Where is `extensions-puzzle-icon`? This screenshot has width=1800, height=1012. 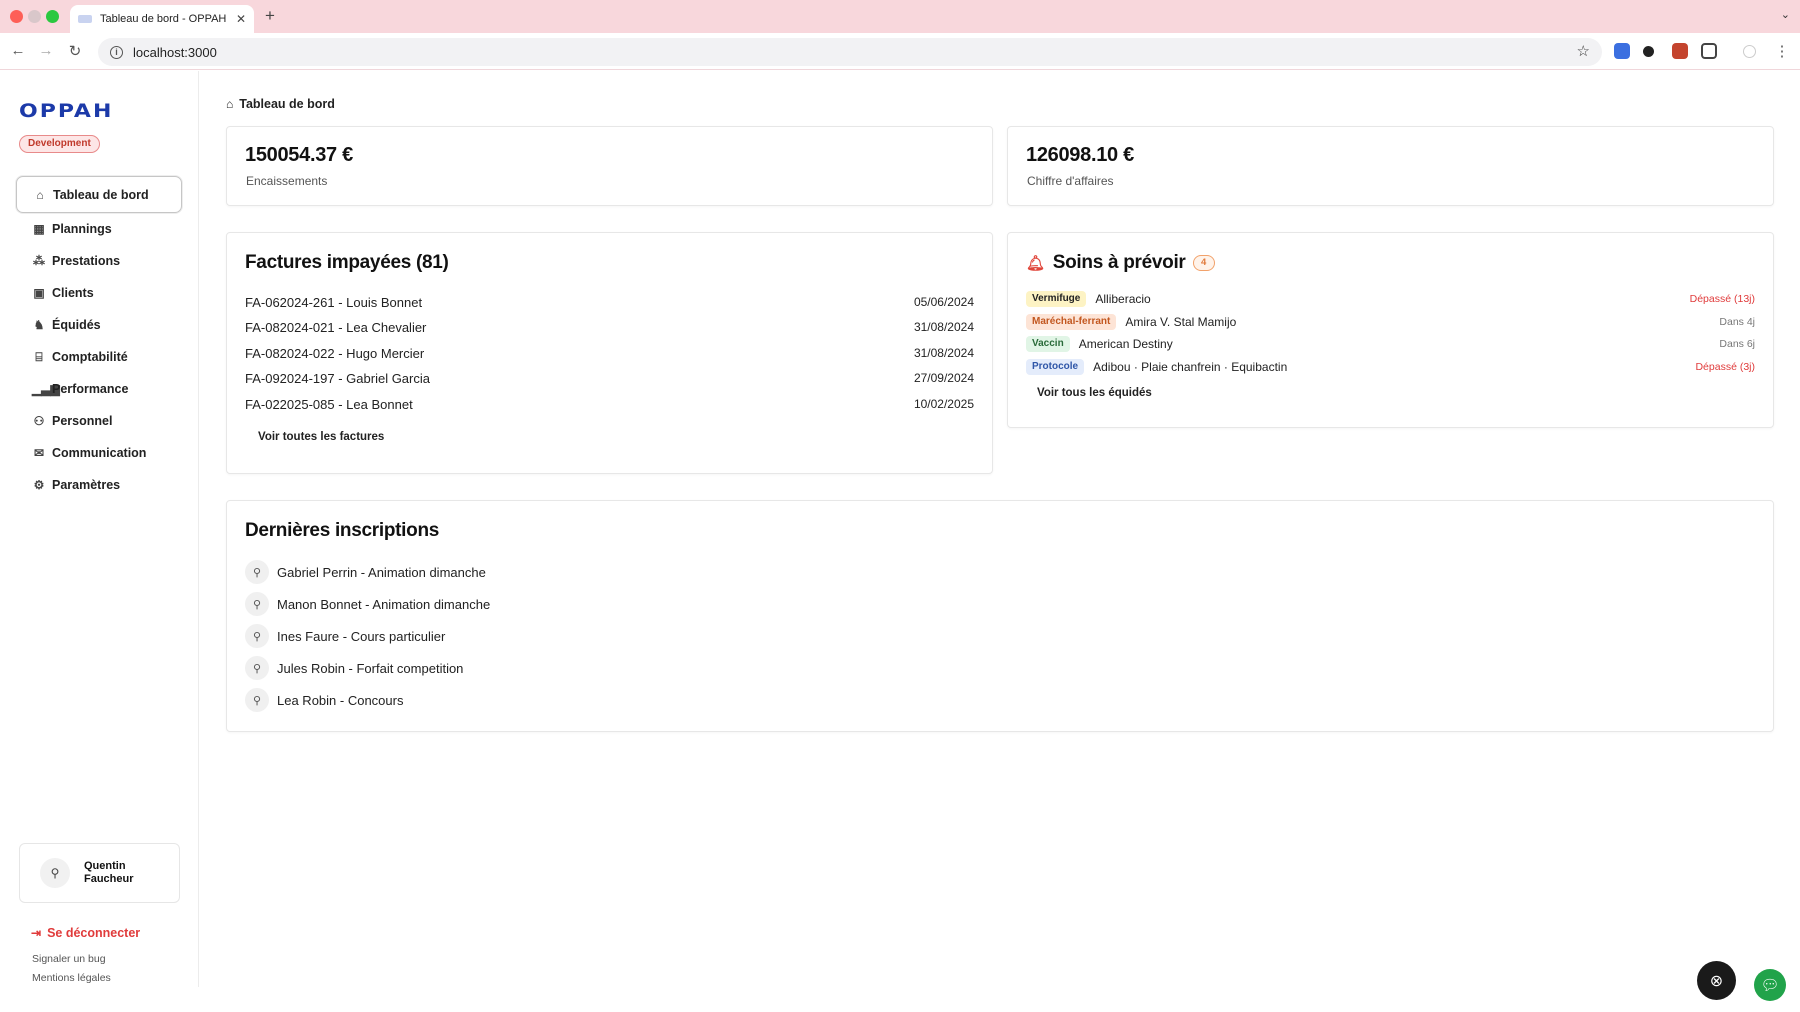
extensions-puzzle-icon is located at coordinates (1709, 51).